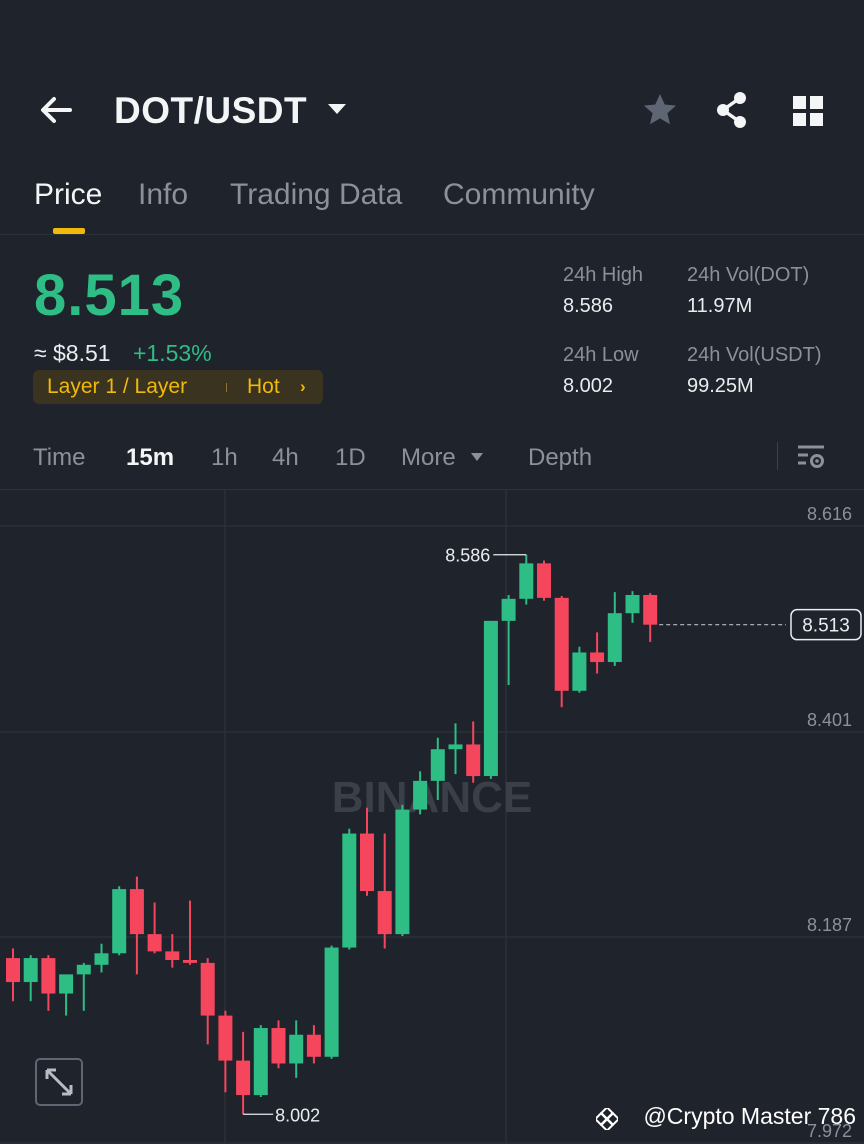 This screenshot has width=864, height=1144. I want to click on y-tick-label: 8.401, so click(829, 720).